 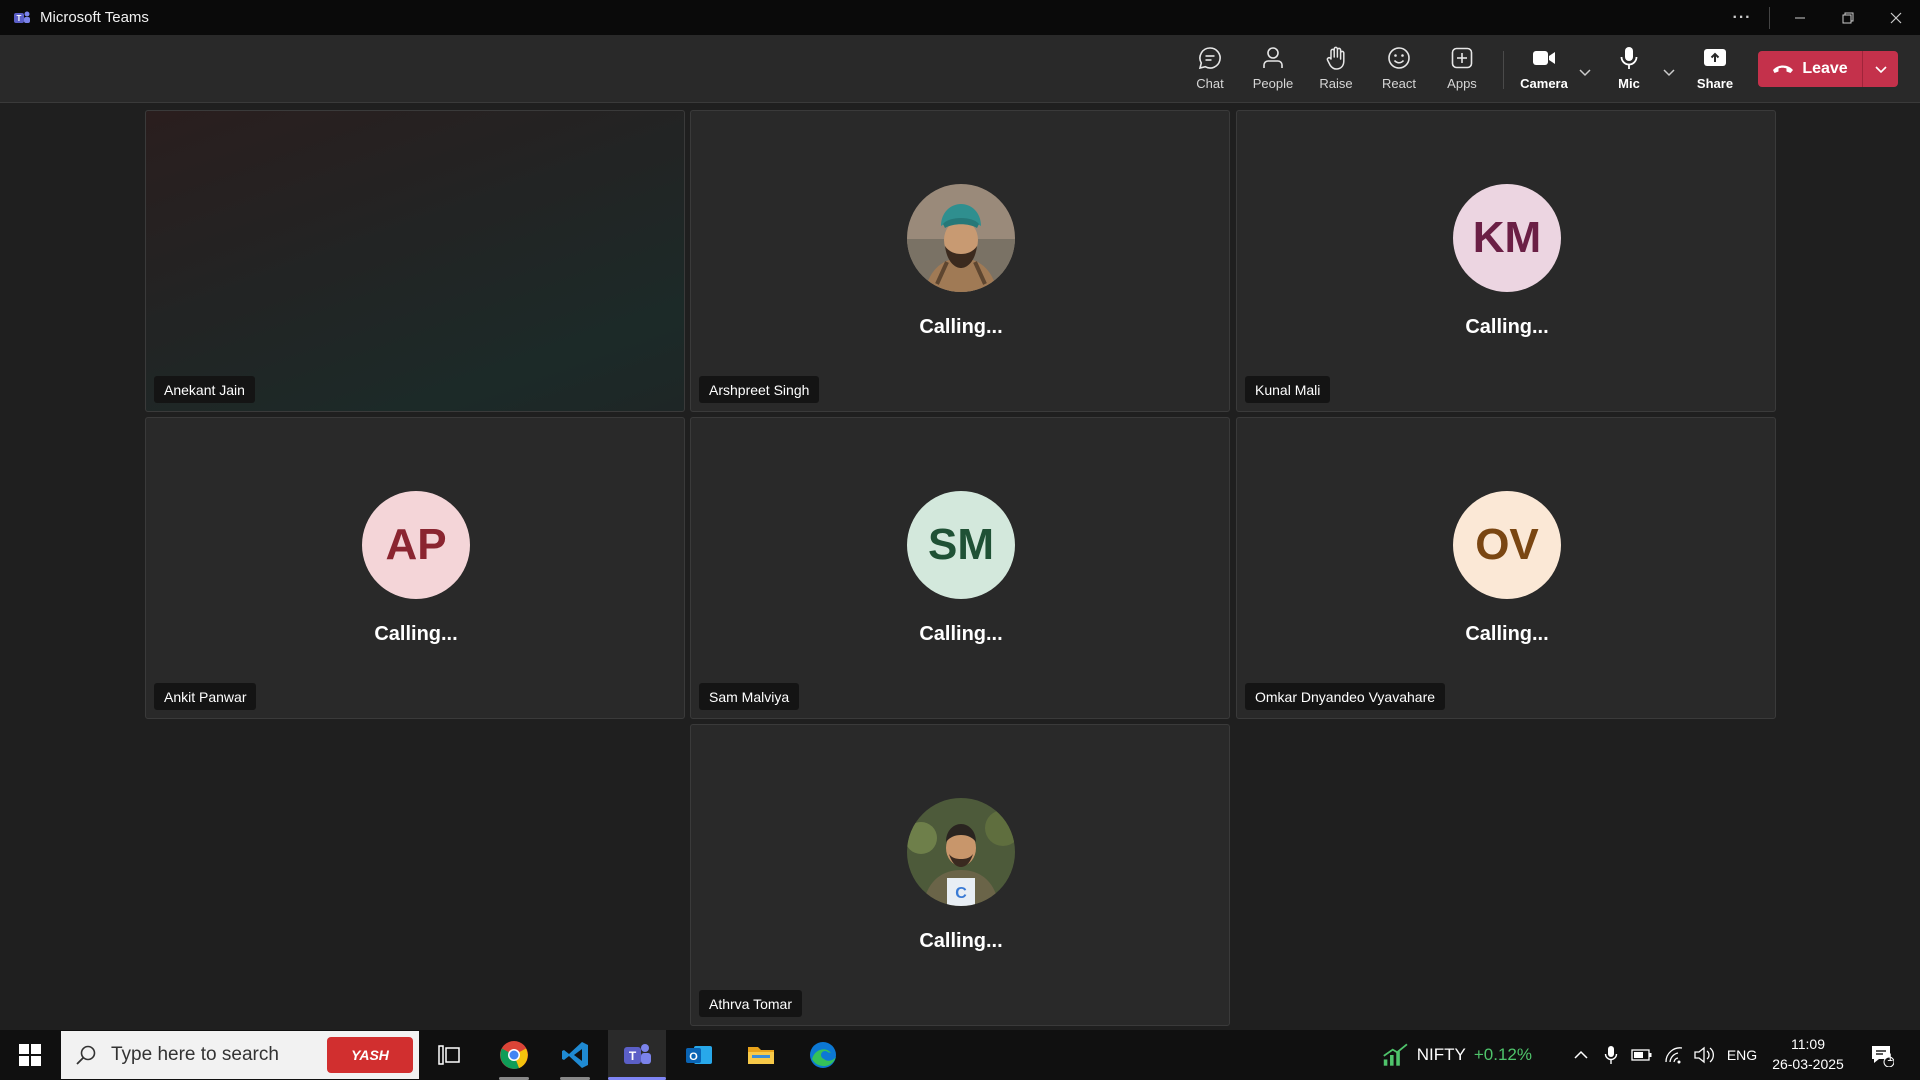 What do you see at coordinates (1462, 71) in the screenshot?
I see `apps-button: Apps` at bounding box center [1462, 71].